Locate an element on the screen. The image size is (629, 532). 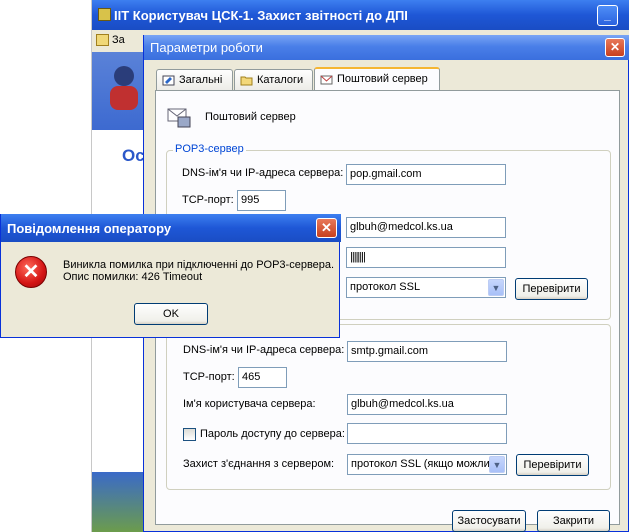
tab-general-label: Загальні is located at coordinates (201, 80).